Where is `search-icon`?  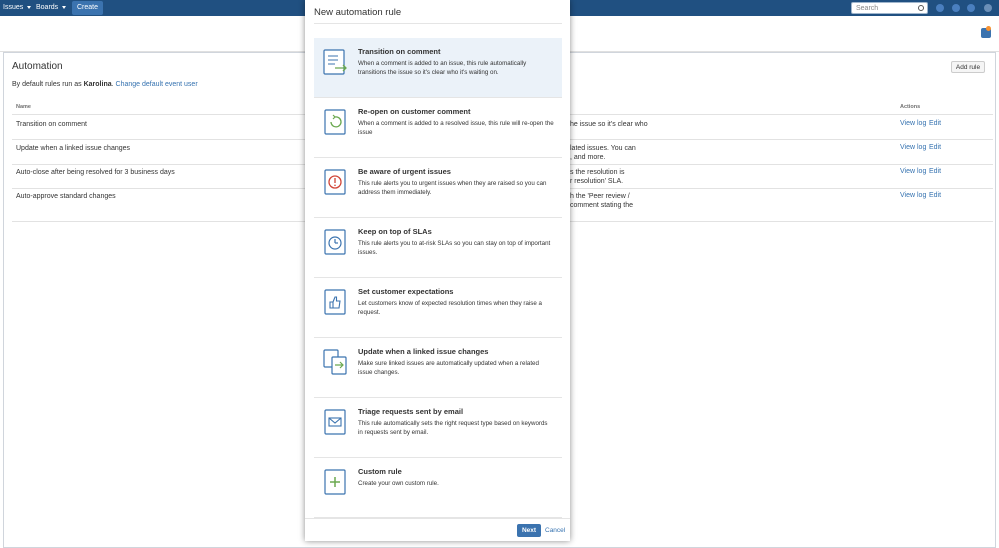 search-icon is located at coordinates (921, 8).